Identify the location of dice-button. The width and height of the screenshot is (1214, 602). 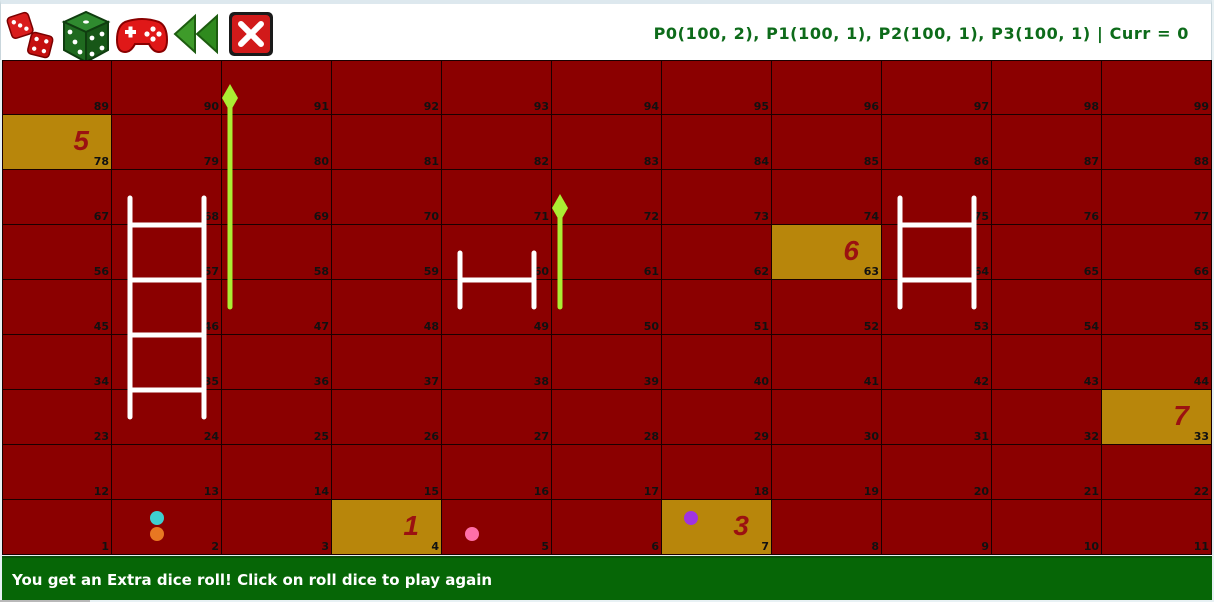
(86, 36).